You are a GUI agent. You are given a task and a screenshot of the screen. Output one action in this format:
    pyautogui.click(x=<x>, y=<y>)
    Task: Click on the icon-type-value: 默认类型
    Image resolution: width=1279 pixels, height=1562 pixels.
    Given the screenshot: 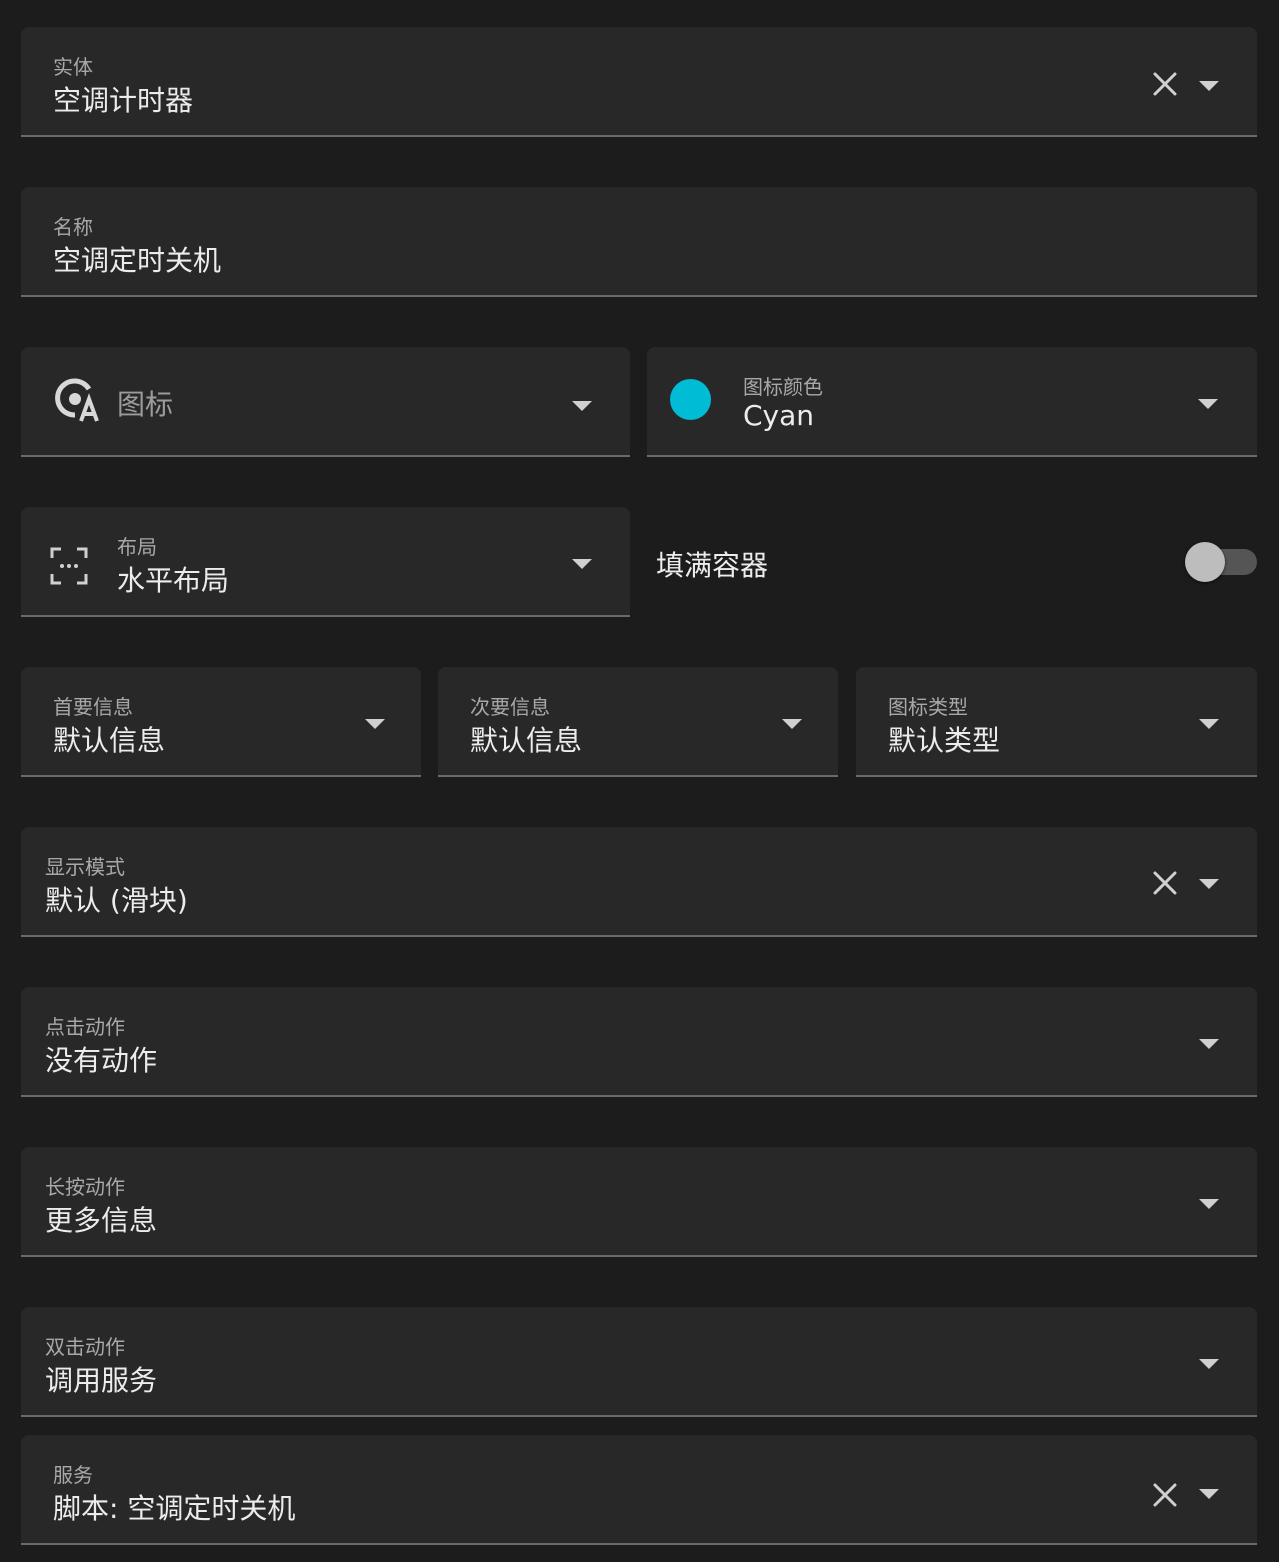 What is the action you would take?
    pyautogui.click(x=944, y=740)
    